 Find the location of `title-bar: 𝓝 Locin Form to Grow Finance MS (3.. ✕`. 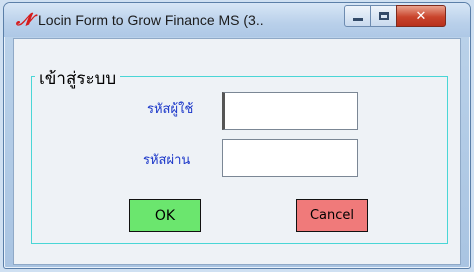

title-bar: 𝓝 Locin Form to Grow Finance MS (3.. ✕ is located at coordinates (237, 20).